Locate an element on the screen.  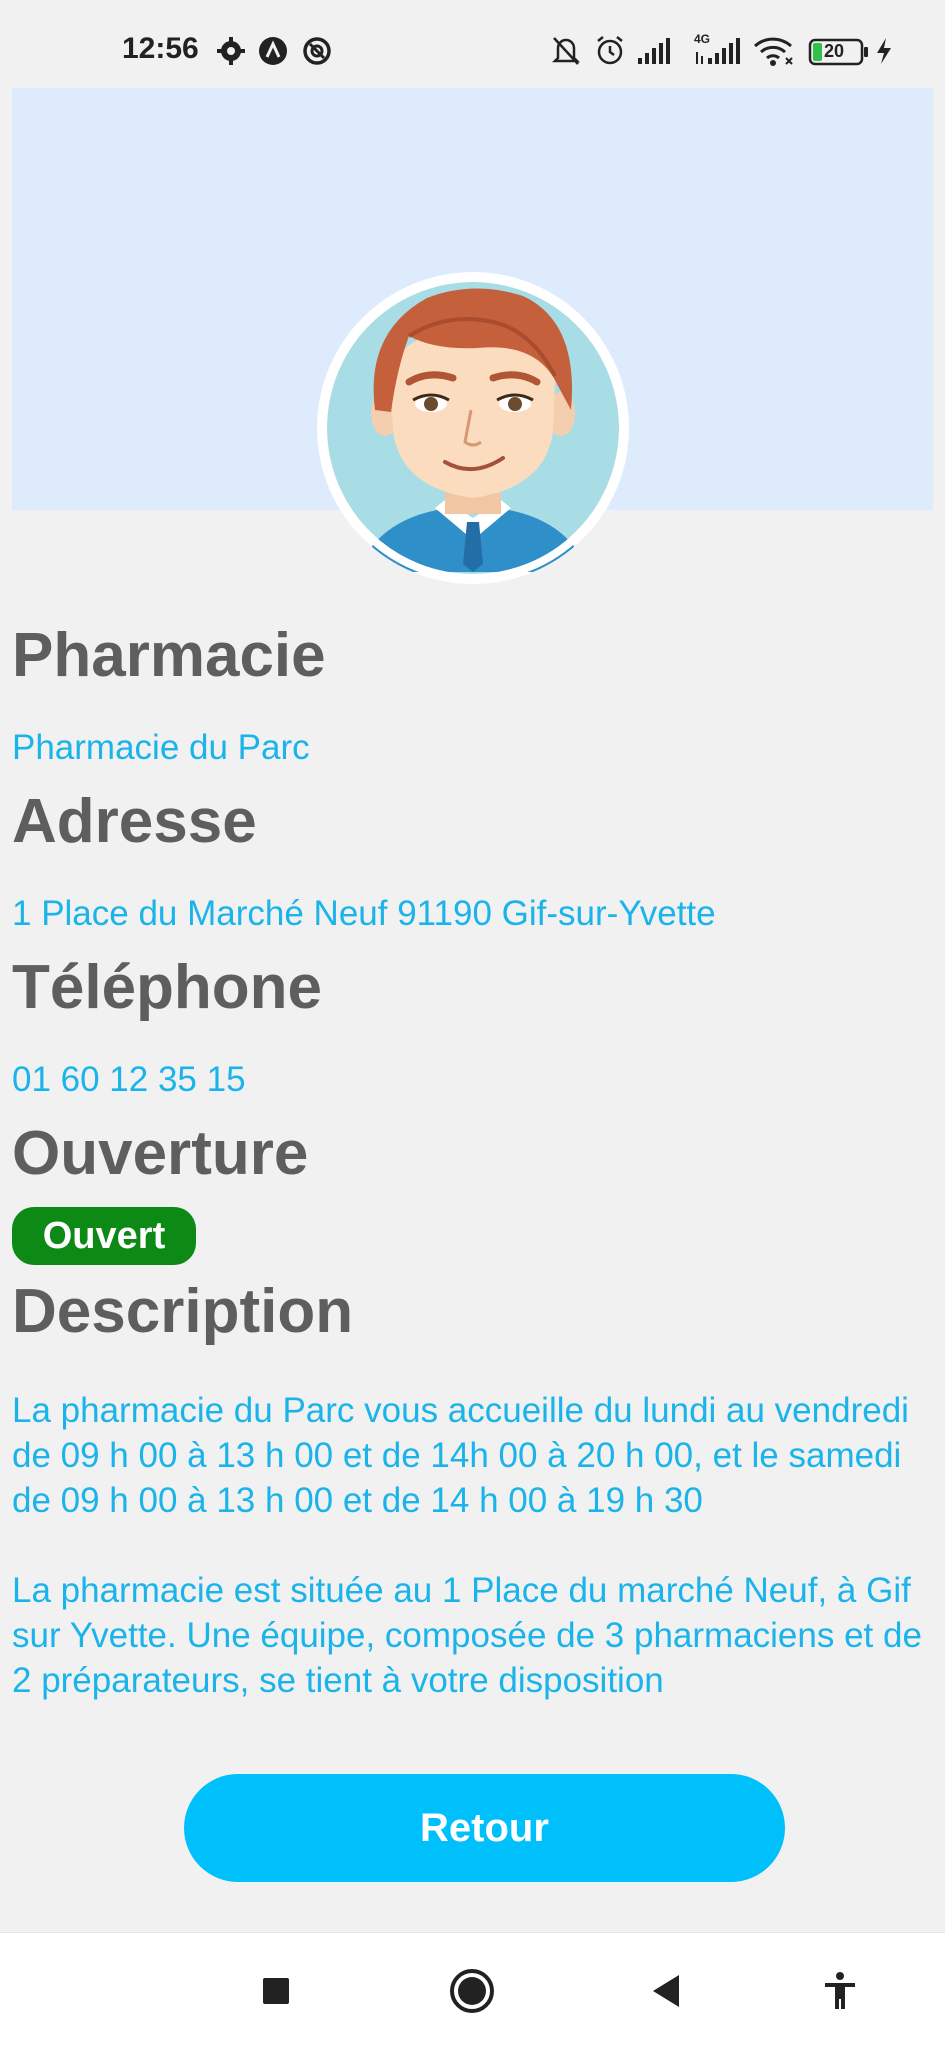
mute-icon is located at coordinates (566, 51).